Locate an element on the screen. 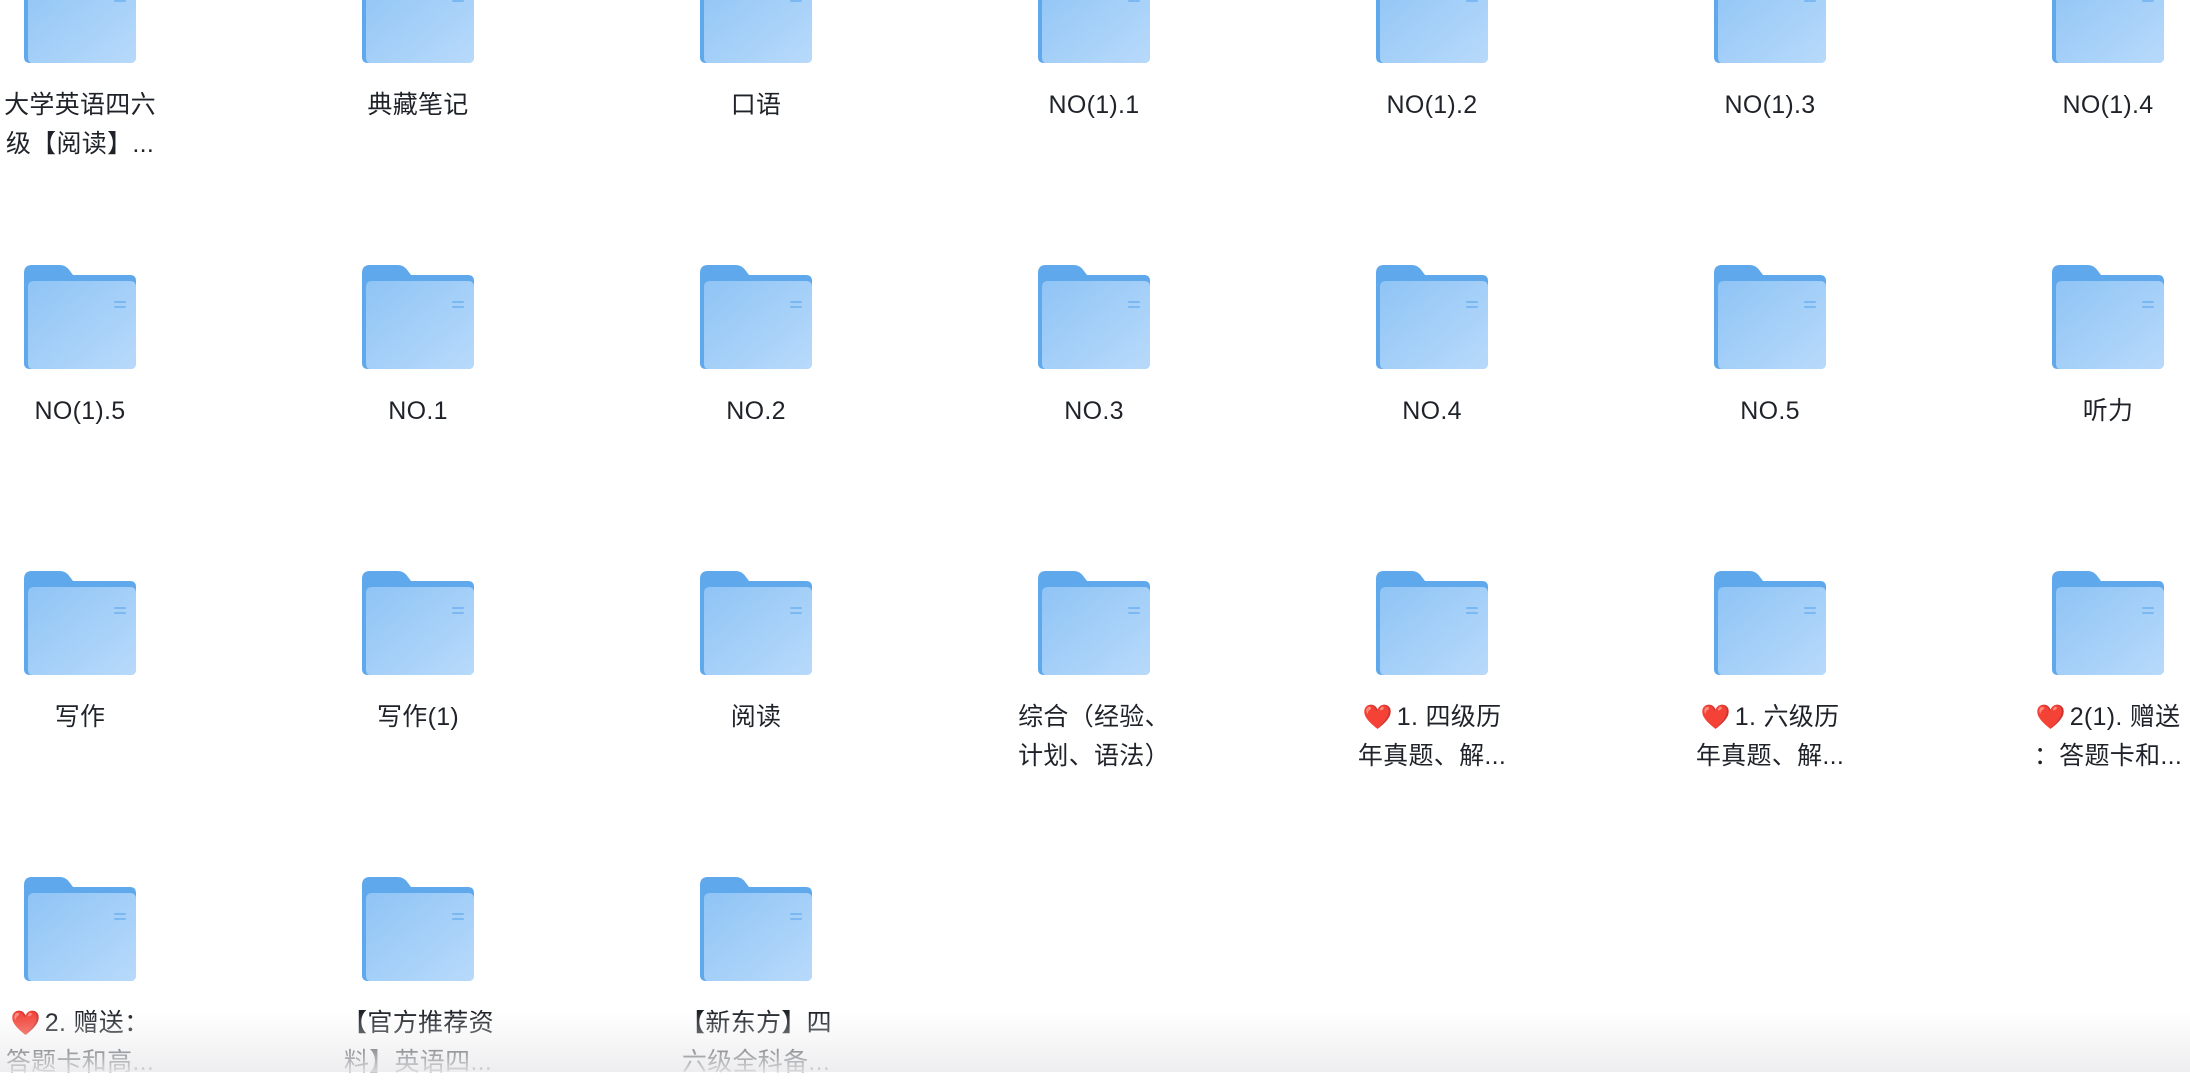  folder-label: 口语 is located at coordinates (756, 105).